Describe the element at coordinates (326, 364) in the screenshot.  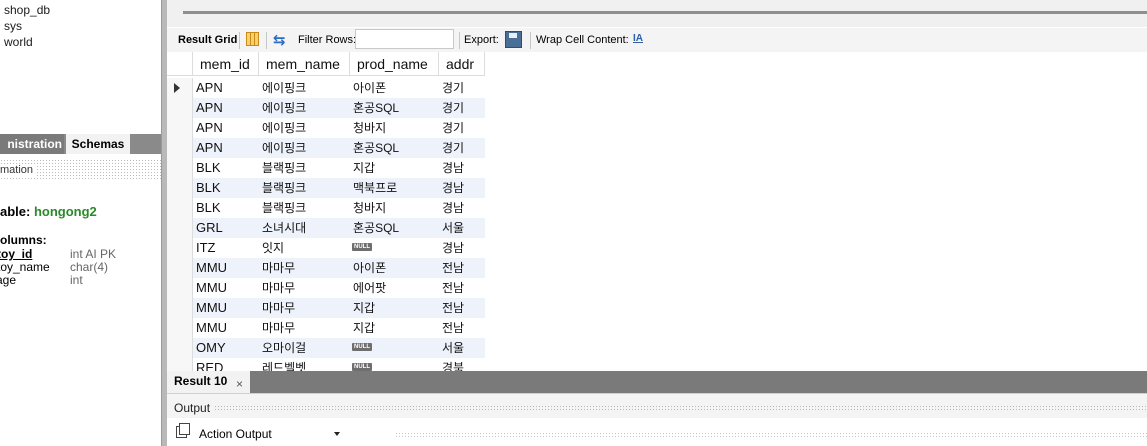
I see `table-row: RED 레드벨벳 NULL 경북` at that location.